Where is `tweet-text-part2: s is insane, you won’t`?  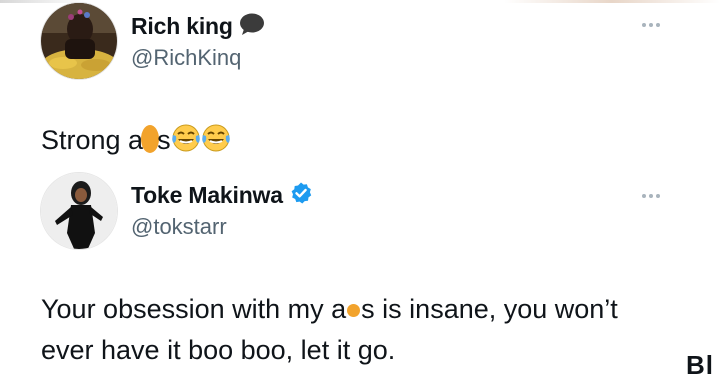
tweet-text-part2: s is insane, you won’t is located at coordinates (489, 309).